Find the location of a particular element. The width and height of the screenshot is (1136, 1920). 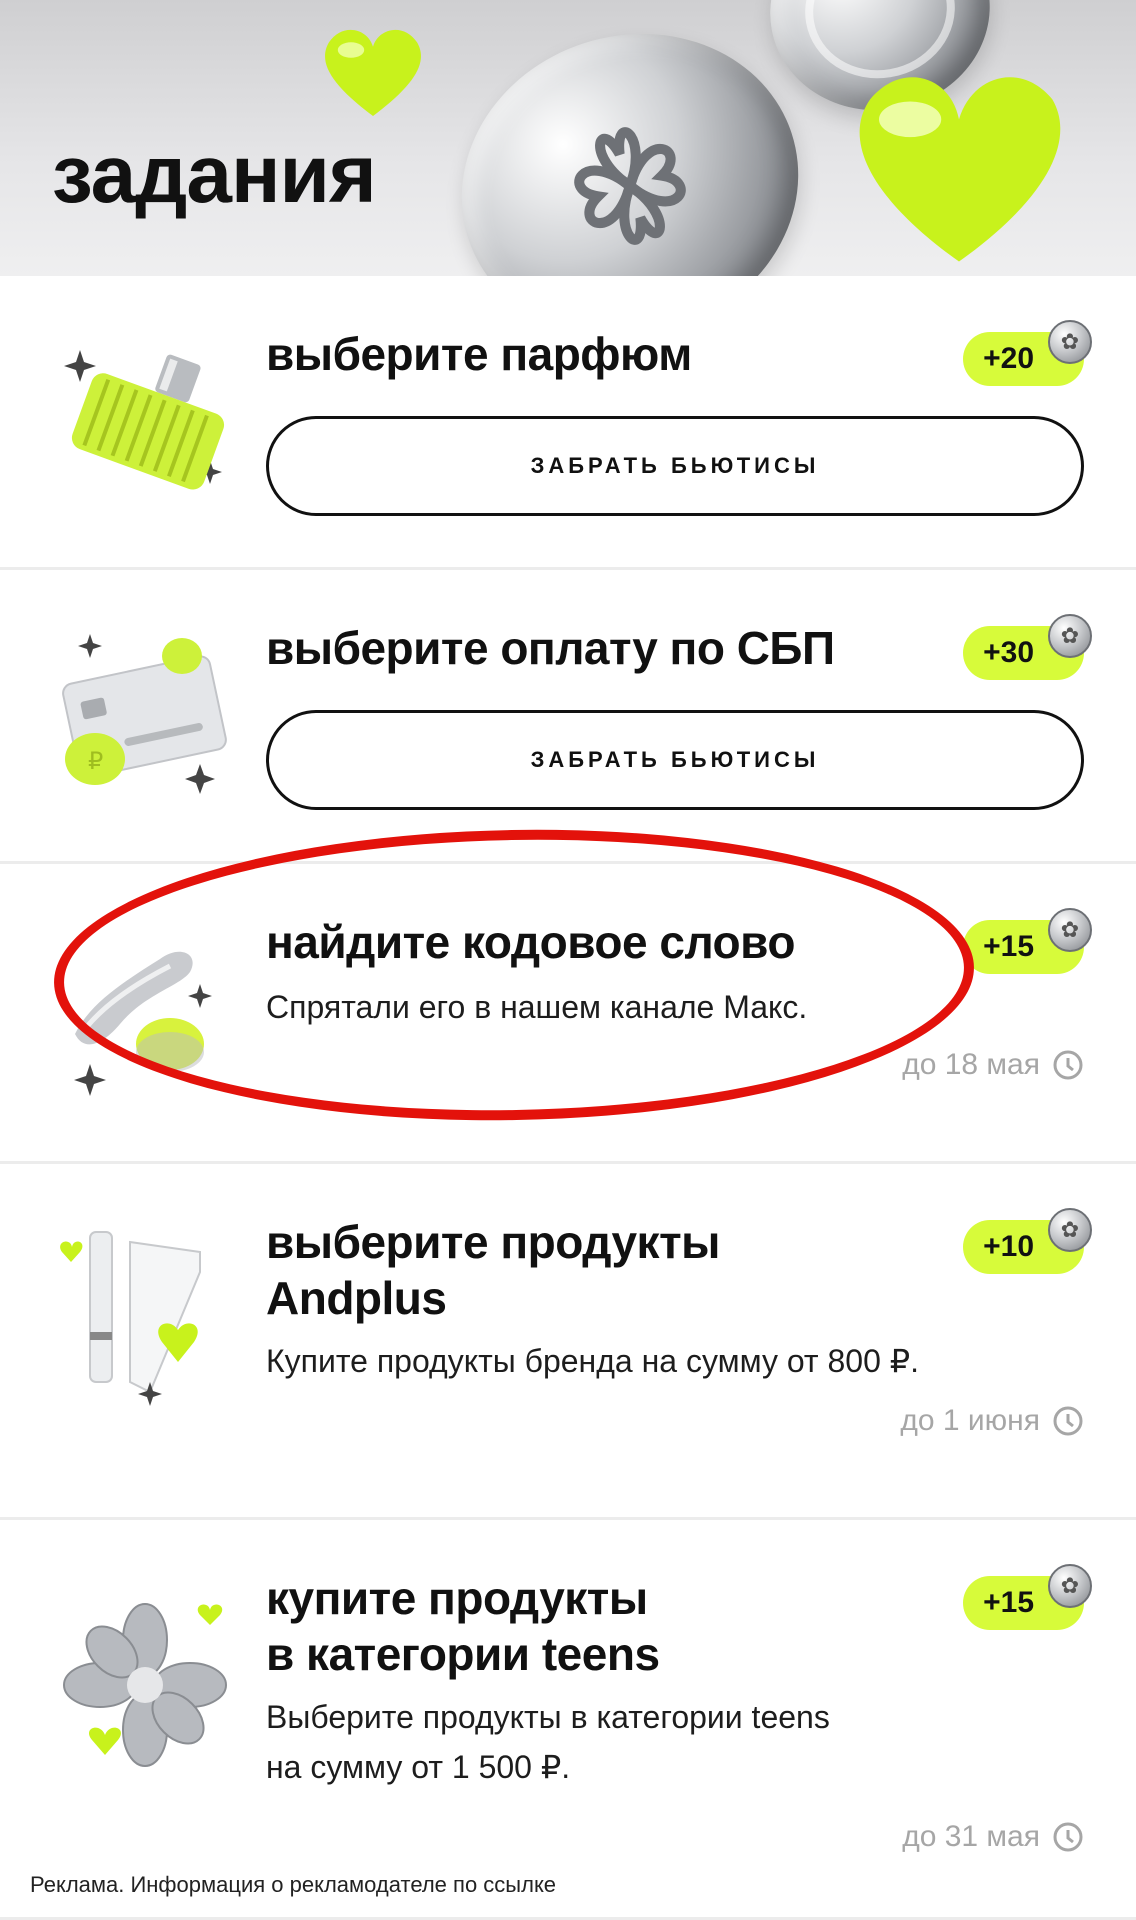

task-title: выберите парфюм is located at coordinates (479, 354).